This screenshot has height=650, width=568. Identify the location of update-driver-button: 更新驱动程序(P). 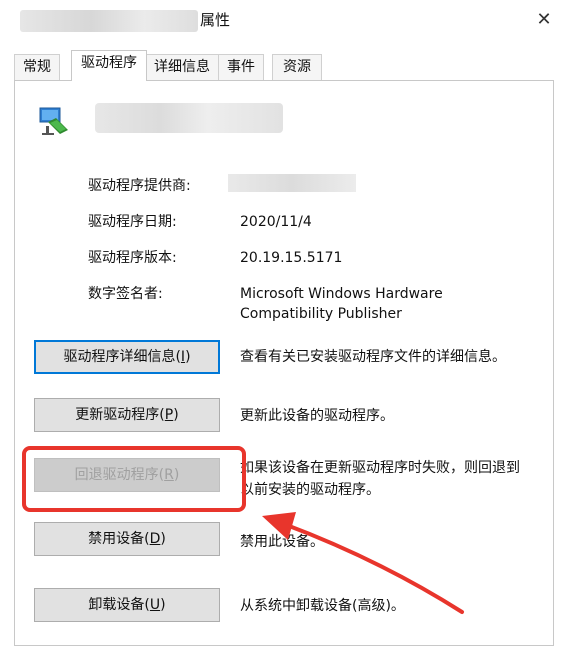
(127, 415).